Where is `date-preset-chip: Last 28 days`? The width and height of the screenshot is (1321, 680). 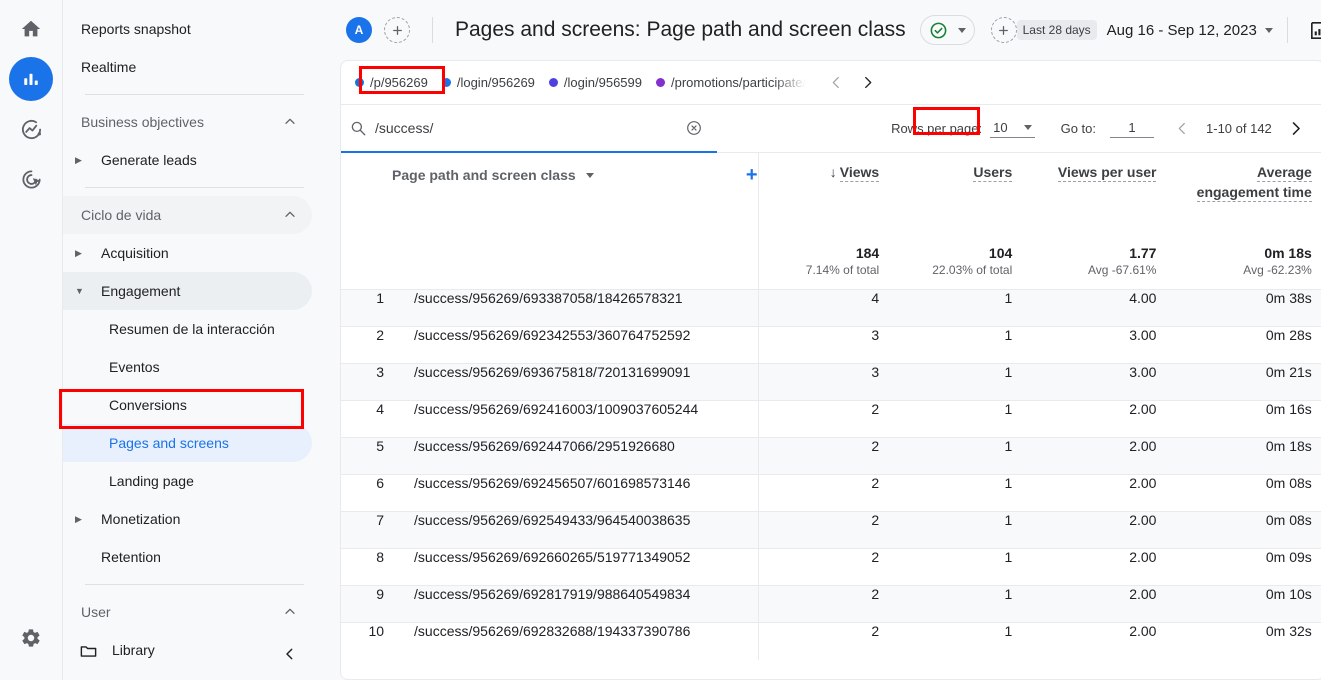
date-preset-chip: Last 28 days is located at coordinates (1056, 30).